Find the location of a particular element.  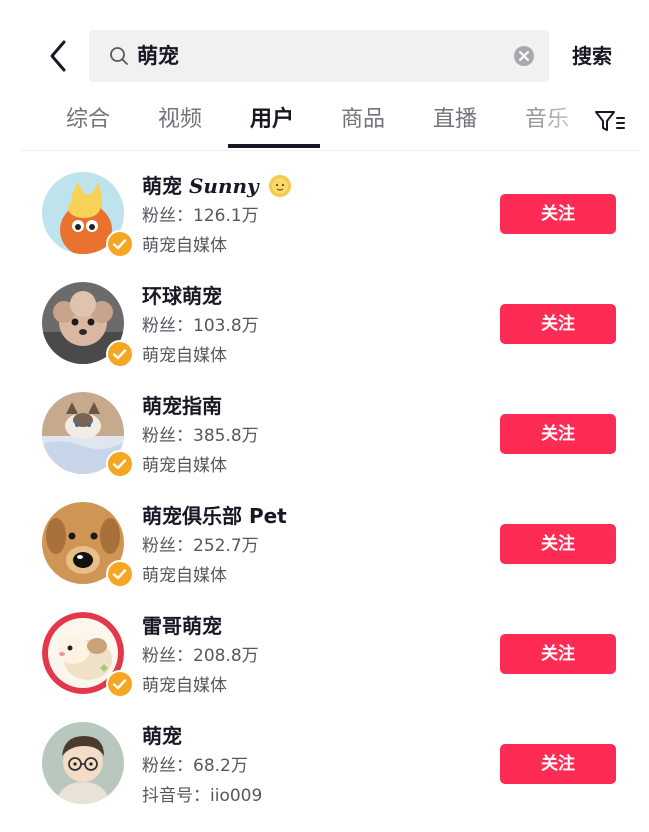

search-input is located at coordinates (312, 56).